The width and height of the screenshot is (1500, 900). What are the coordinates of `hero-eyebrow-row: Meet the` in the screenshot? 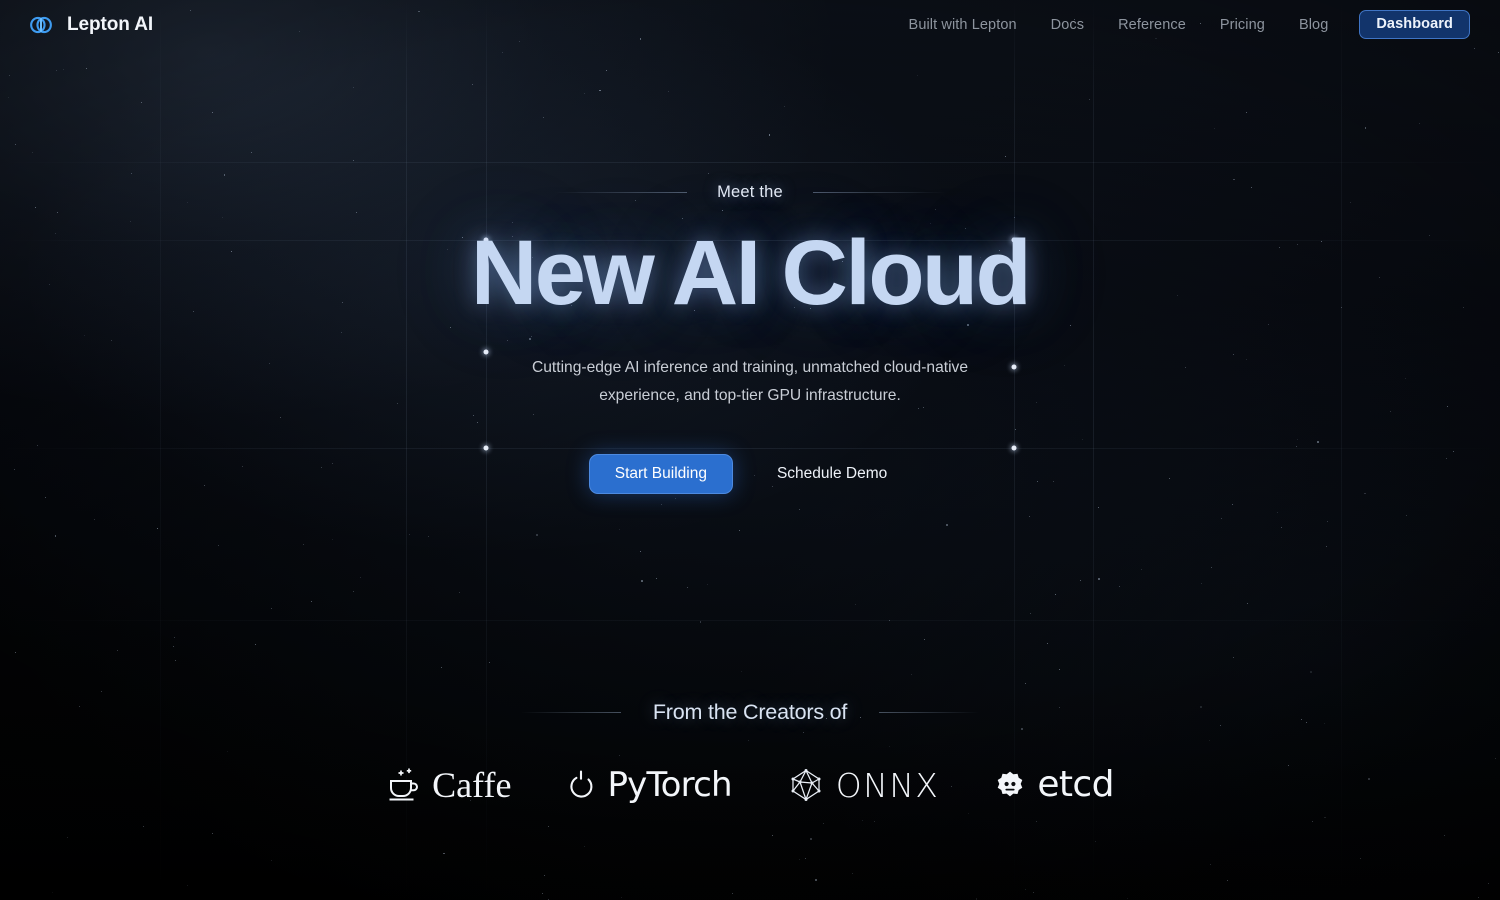 It's located at (750, 192).